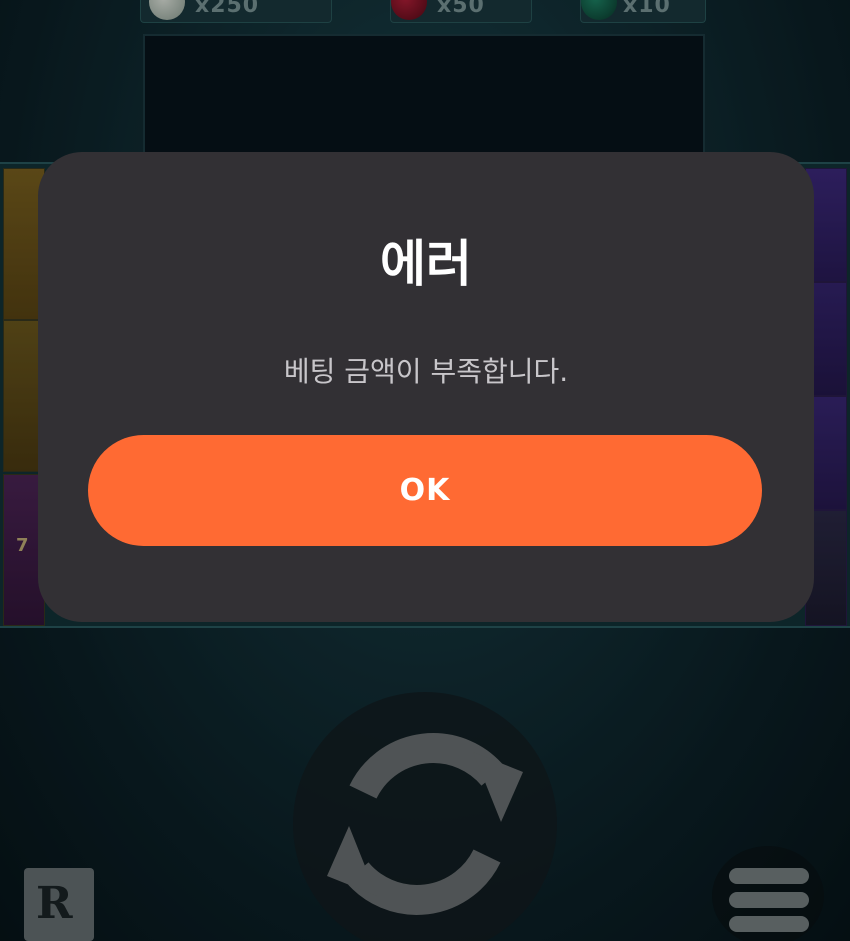  I want to click on dialog-message: 베팅 금액이 부족합니다., so click(426, 371).